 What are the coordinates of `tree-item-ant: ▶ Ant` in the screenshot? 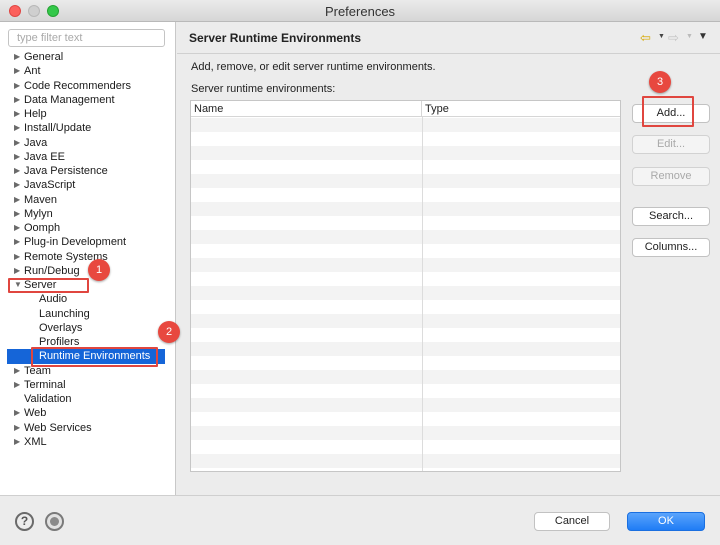 It's located at (88, 71).